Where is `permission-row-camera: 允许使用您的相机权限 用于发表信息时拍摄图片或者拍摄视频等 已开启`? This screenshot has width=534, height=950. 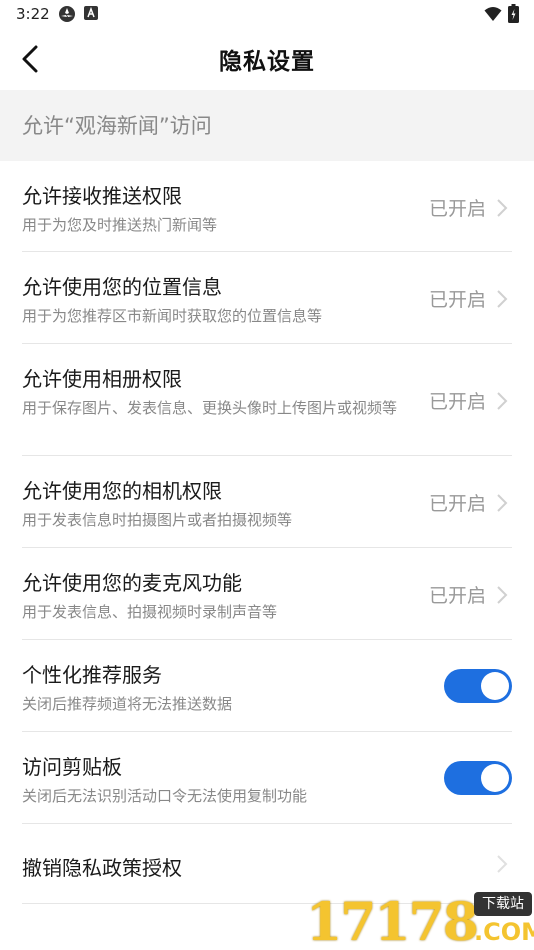 permission-row-camera: 允许使用您的相机权限 用于发表信息时拍摄图片或者拍摄视频等 已开启 is located at coordinates (267, 502).